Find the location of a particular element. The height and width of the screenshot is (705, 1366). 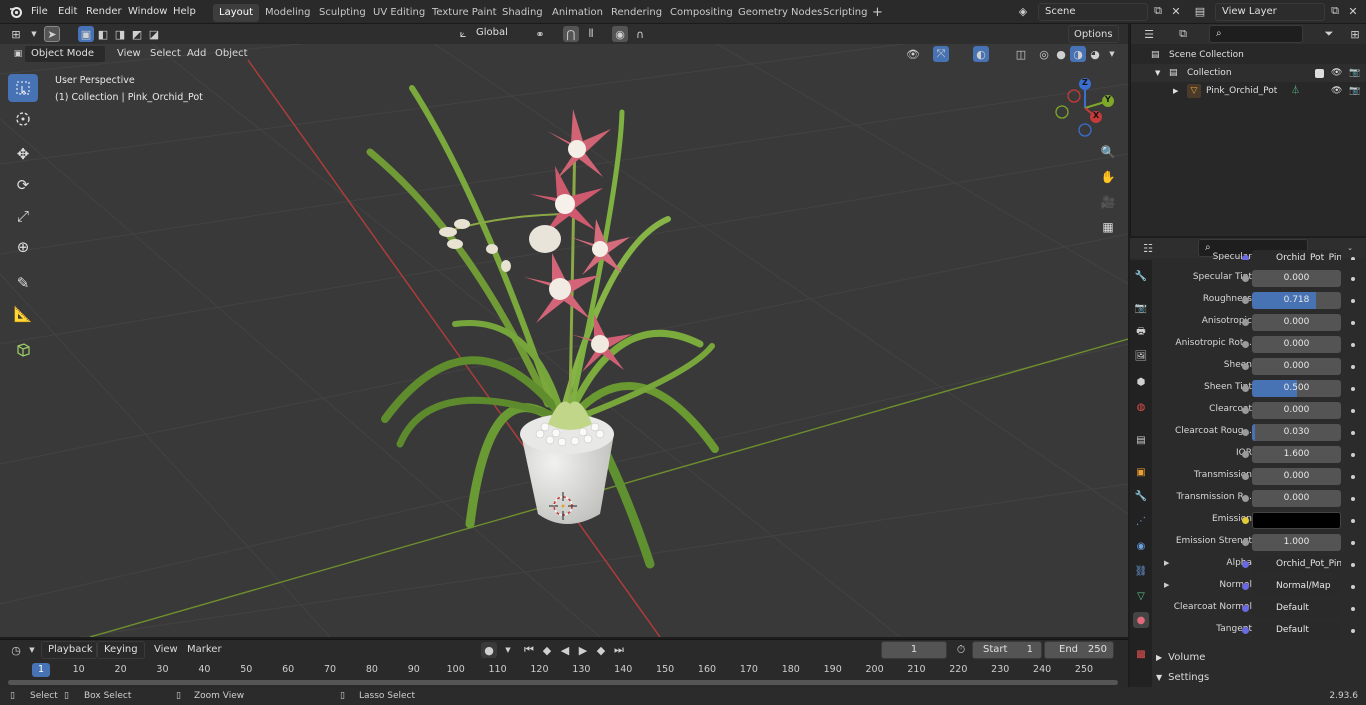

menu-edit: Edit is located at coordinates (67, 12).